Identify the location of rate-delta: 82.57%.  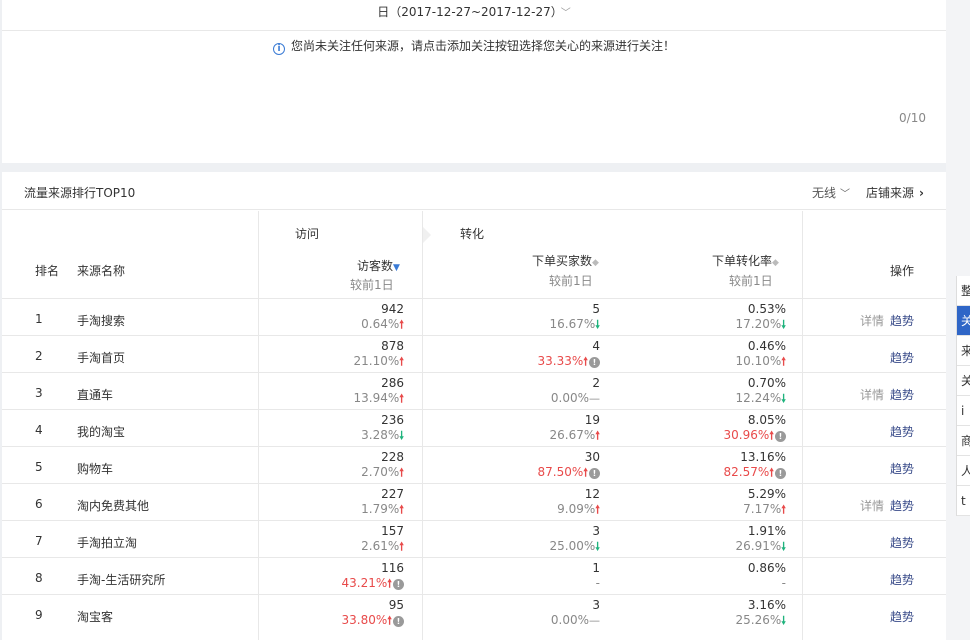
(746, 472).